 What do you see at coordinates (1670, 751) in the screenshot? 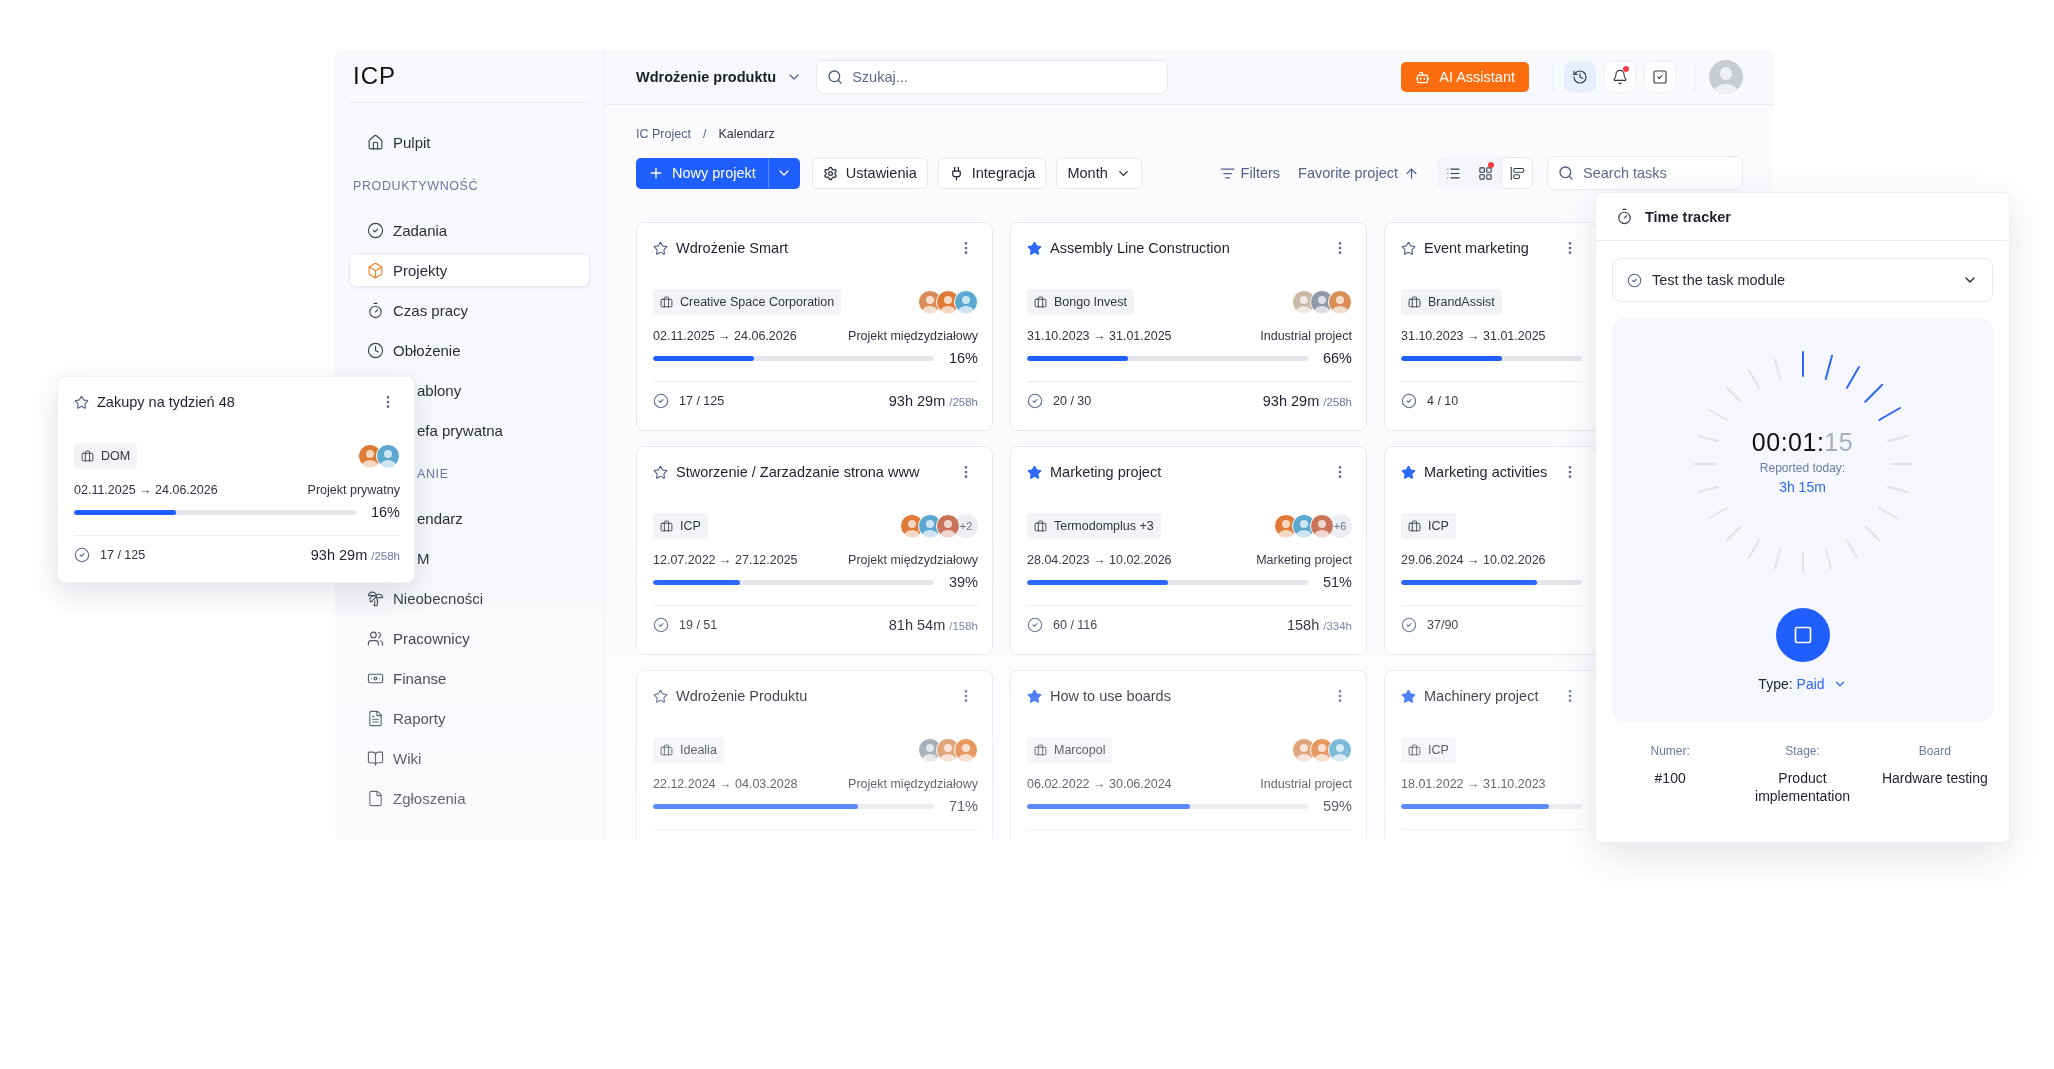
I see `detail-label: Numer:` at bounding box center [1670, 751].